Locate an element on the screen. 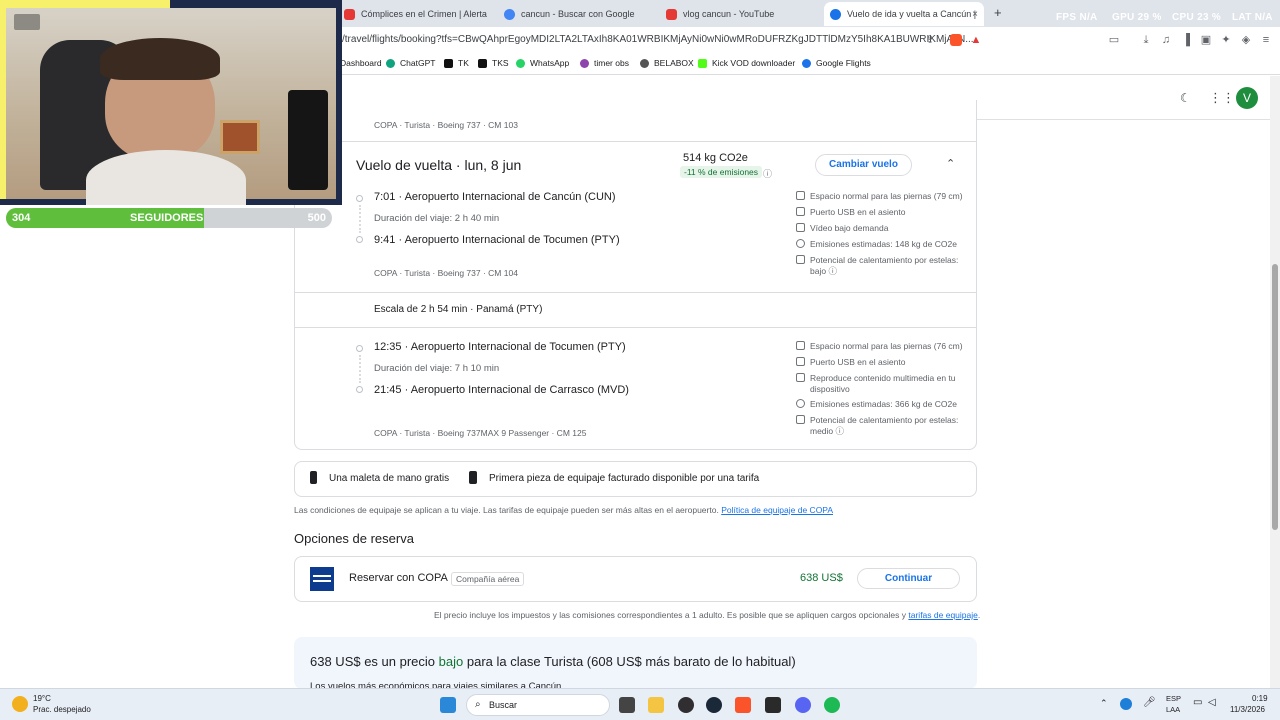 This screenshot has height=720, width=1280. streamer-hair is located at coordinates (160, 59).